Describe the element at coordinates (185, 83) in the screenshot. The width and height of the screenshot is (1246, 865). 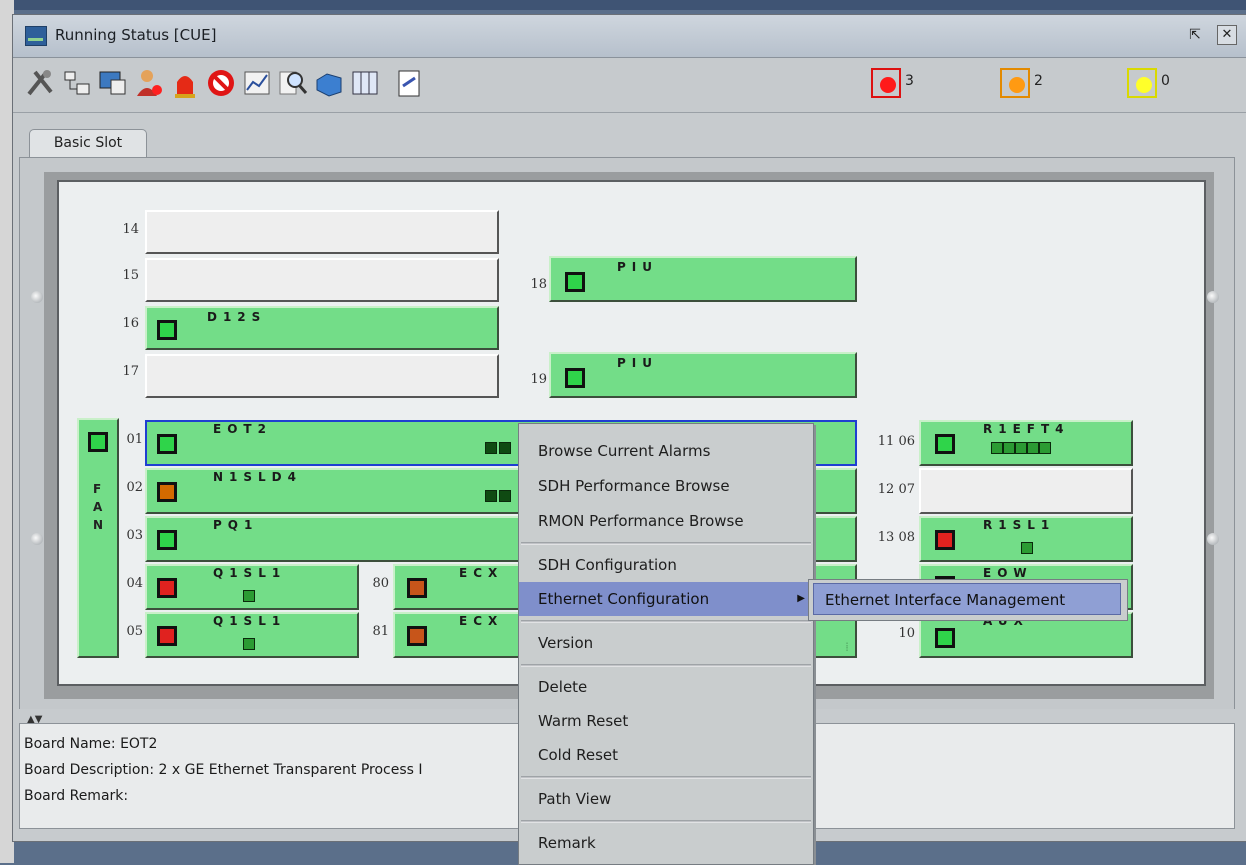
I see `siren-icon` at that location.